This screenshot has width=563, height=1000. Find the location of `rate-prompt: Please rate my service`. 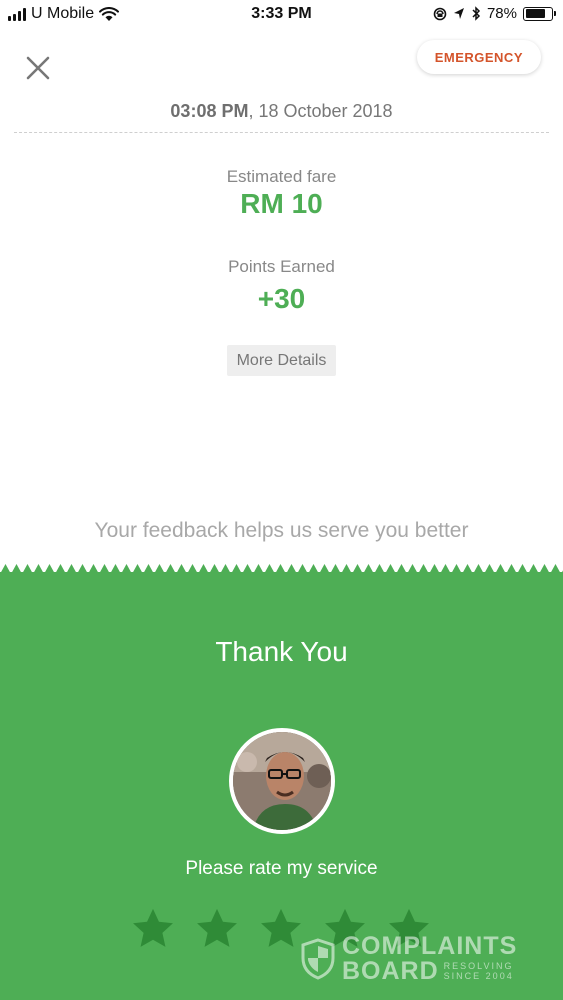

rate-prompt: Please rate my service is located at coordinates (281, 868).